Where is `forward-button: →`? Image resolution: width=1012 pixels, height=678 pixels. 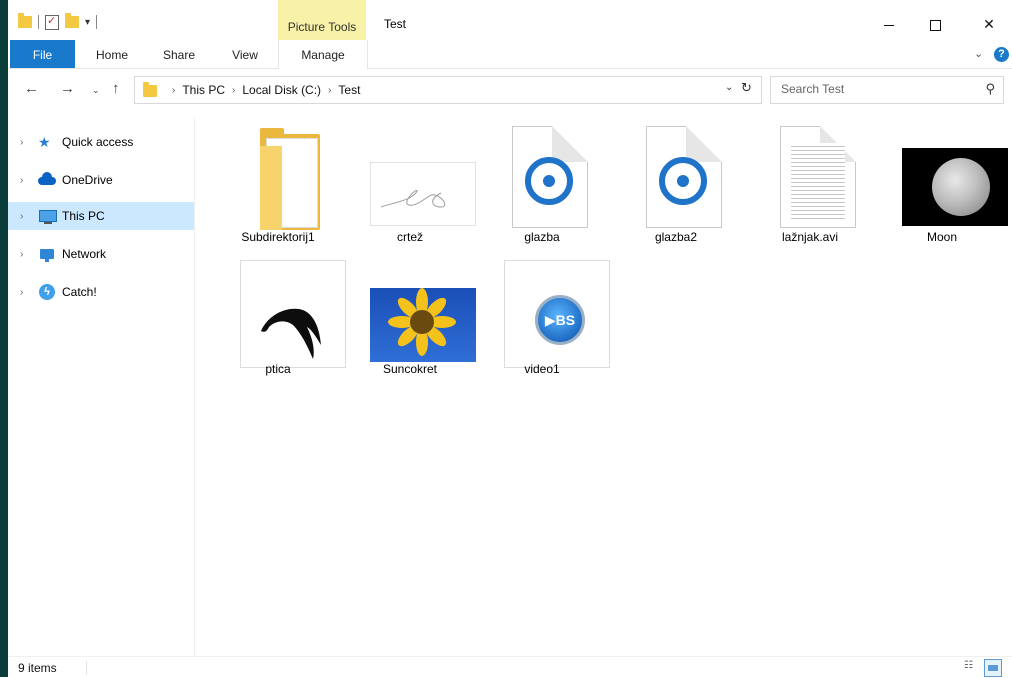 forward-button: → is located at coordinates (67, 88).